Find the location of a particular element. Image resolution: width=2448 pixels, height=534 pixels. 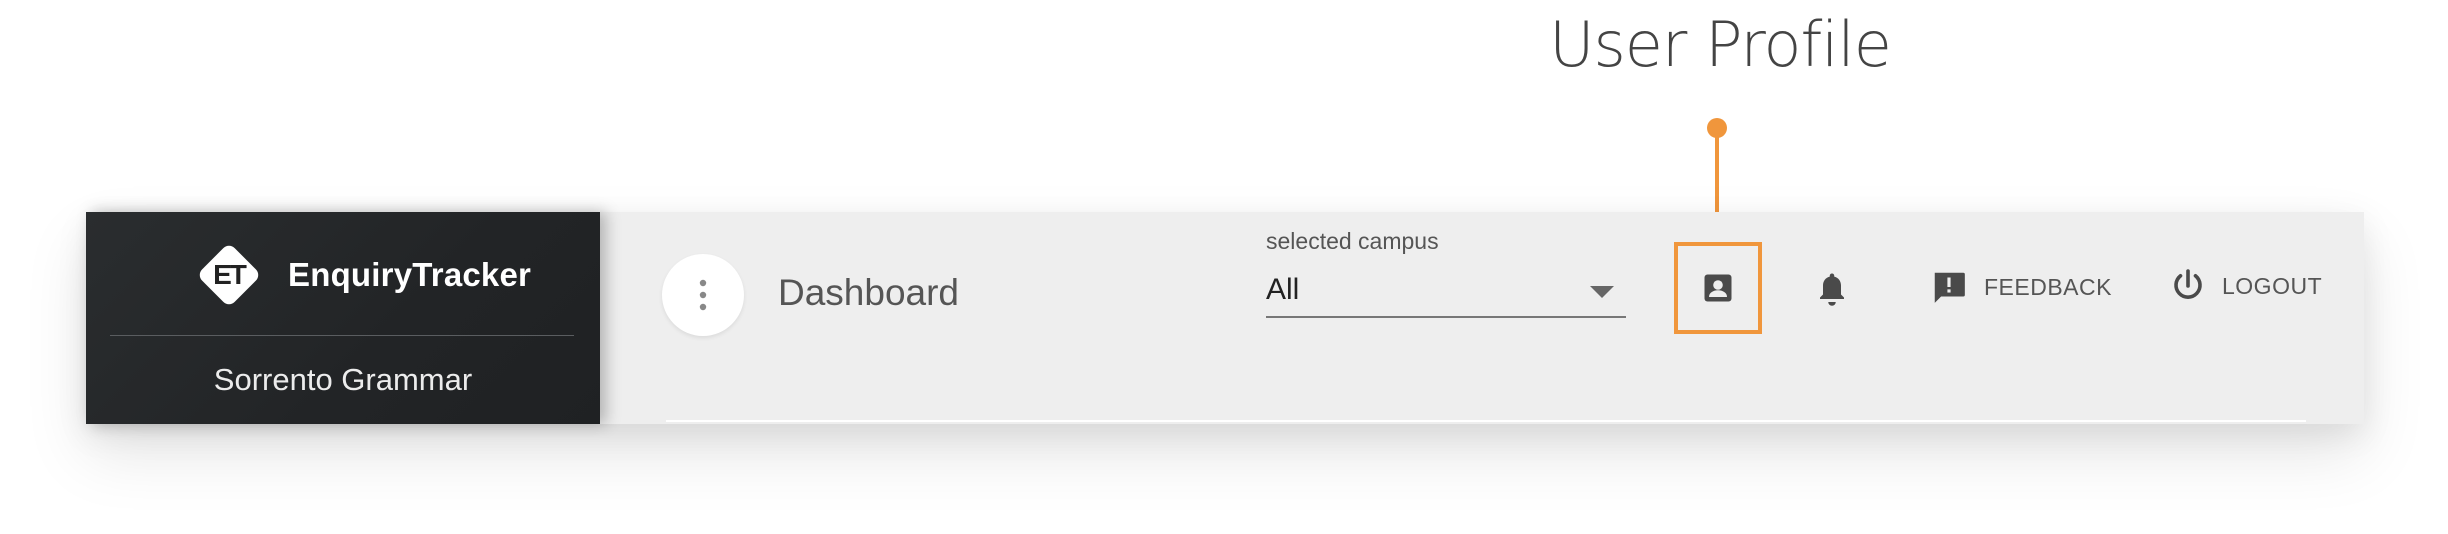

logo-mark: ET is located at coordinates (230, 274).